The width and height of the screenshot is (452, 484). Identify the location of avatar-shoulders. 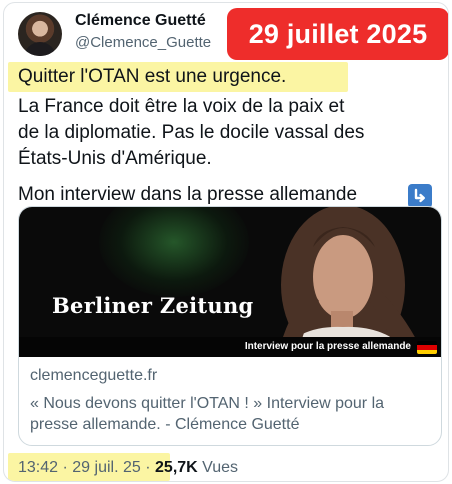
(40, 49).